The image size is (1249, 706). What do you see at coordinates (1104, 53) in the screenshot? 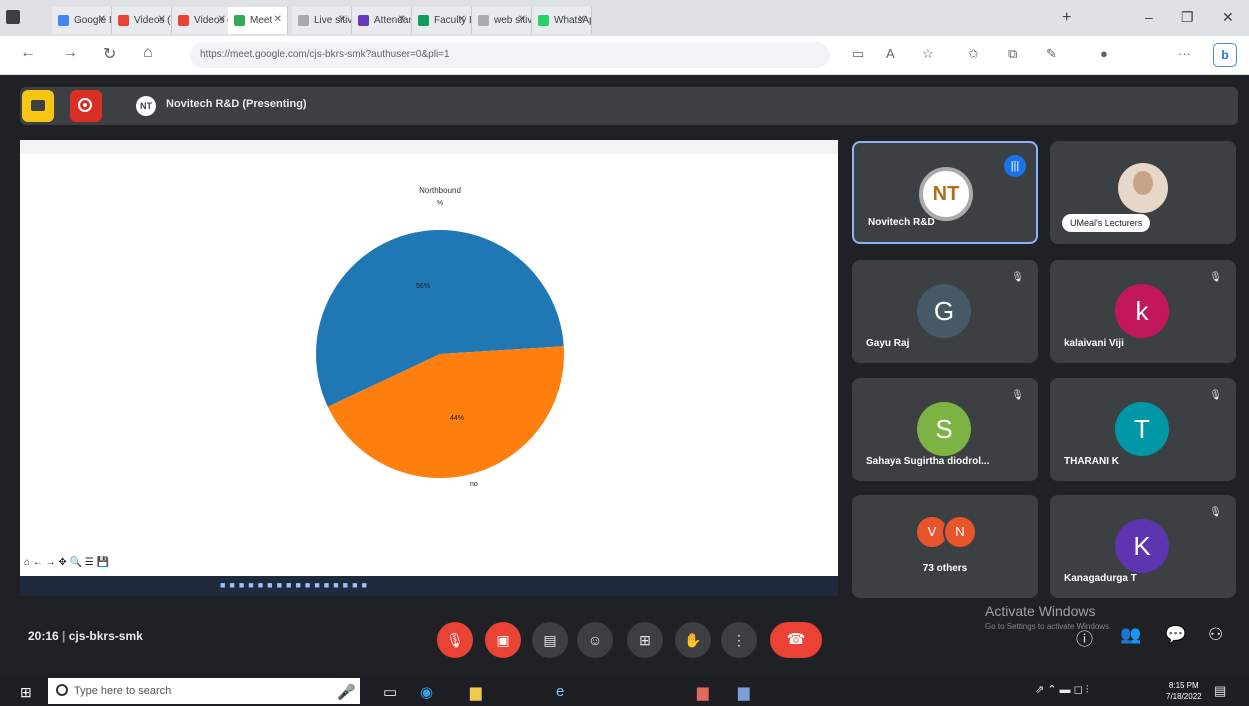
I see `profile-icon: ●` at bounding box center [1104, 53].